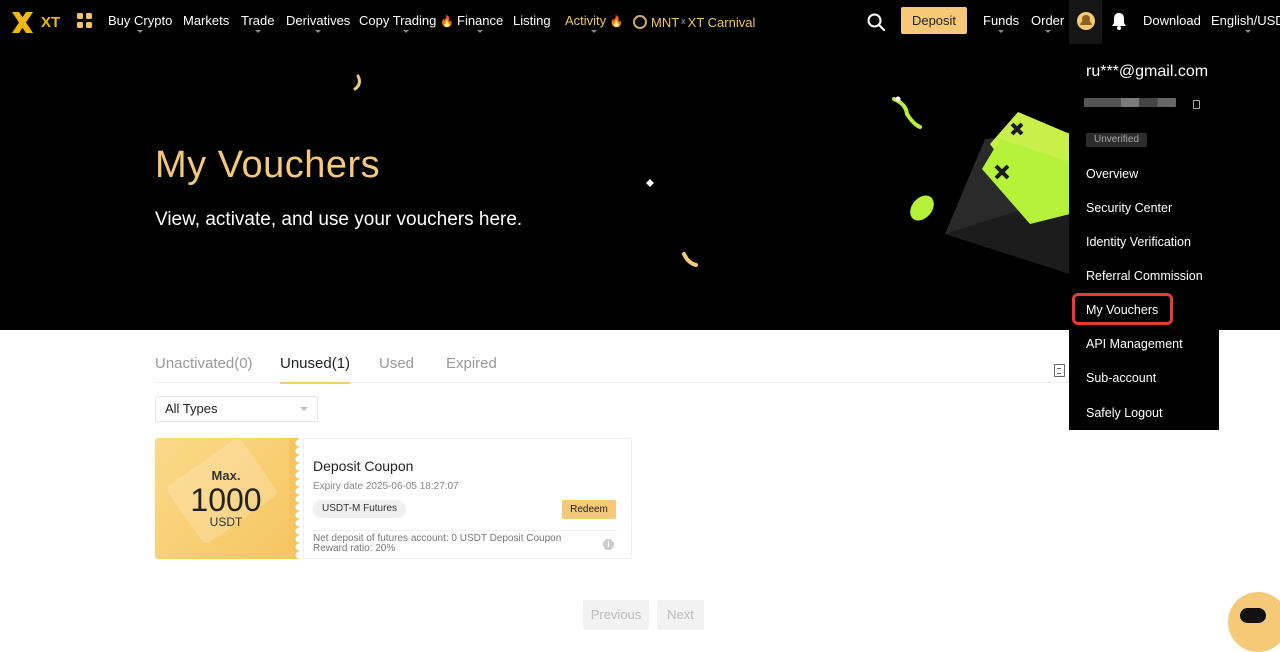 Image resolution: width=1280 pixels, height=652 pixels. What do you see at coordinates (226, 522) in the screenshot?
I see `voucher-unit: USDT` at bounding box center [226, 522].